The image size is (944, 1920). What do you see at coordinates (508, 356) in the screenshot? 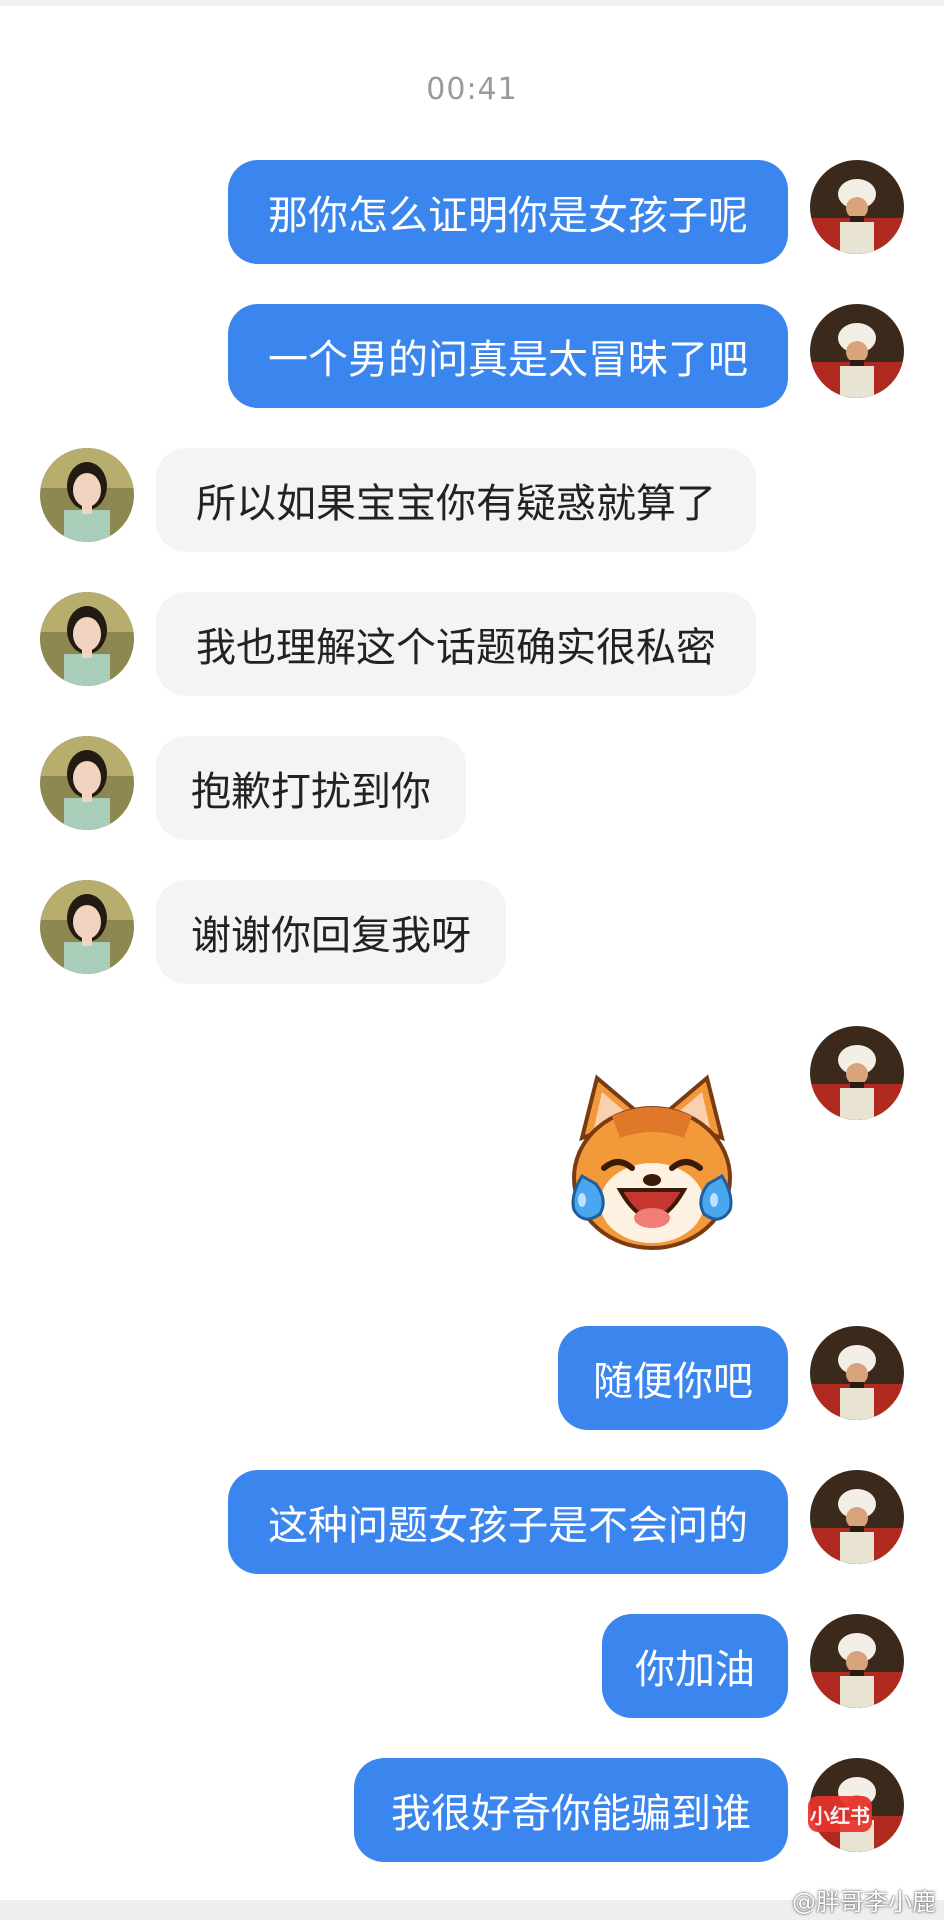
I see `sent-message-bubble: 一个男的问真是太冒昧了吧` at bounding box center [508, 356].